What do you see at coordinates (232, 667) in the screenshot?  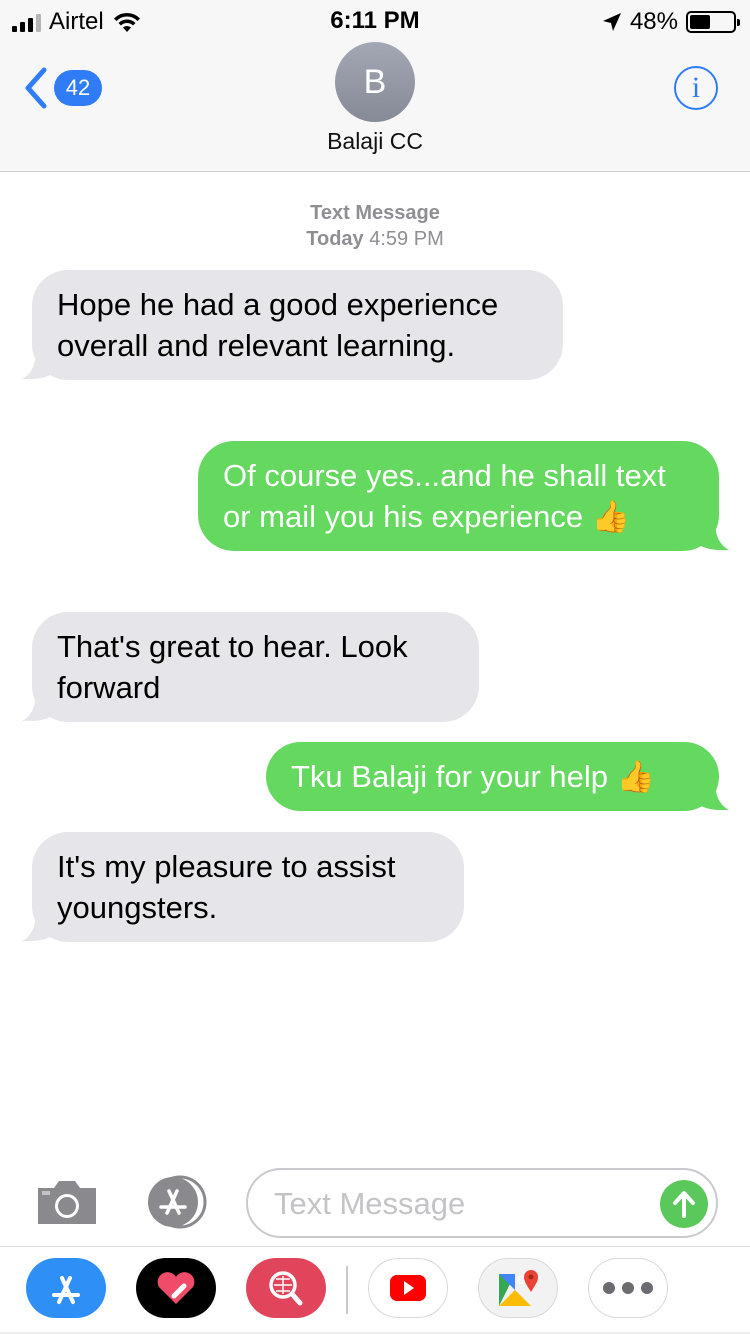 I see `message-text: That's great to hear. Look forward` at bounding box center [232, 667].